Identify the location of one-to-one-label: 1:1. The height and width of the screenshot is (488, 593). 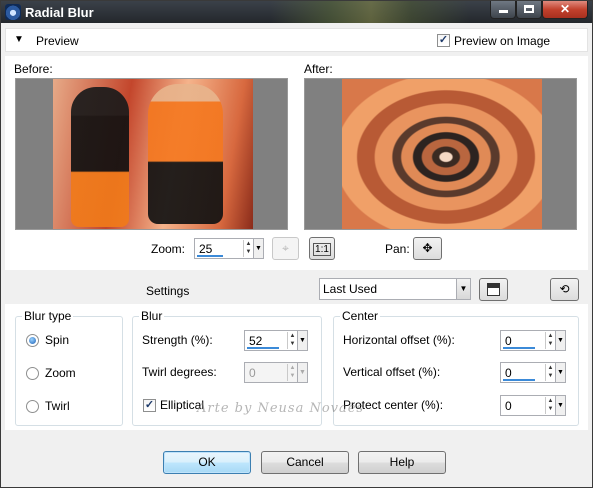
(322, 249).